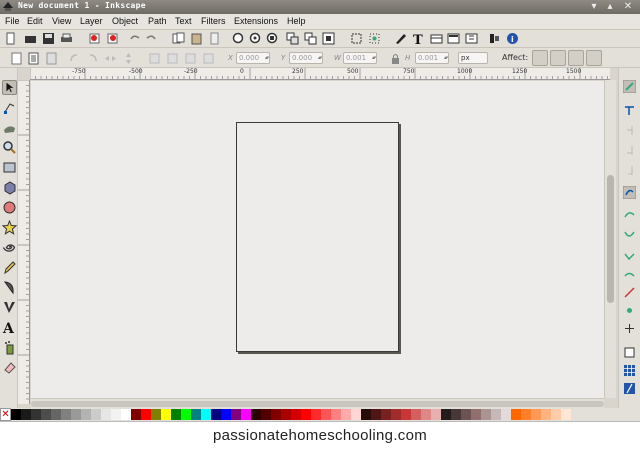  What do you see at coordinates (473, 58) in the screenshot?
I see `unit-select: px` at bounding box center [473, 58].